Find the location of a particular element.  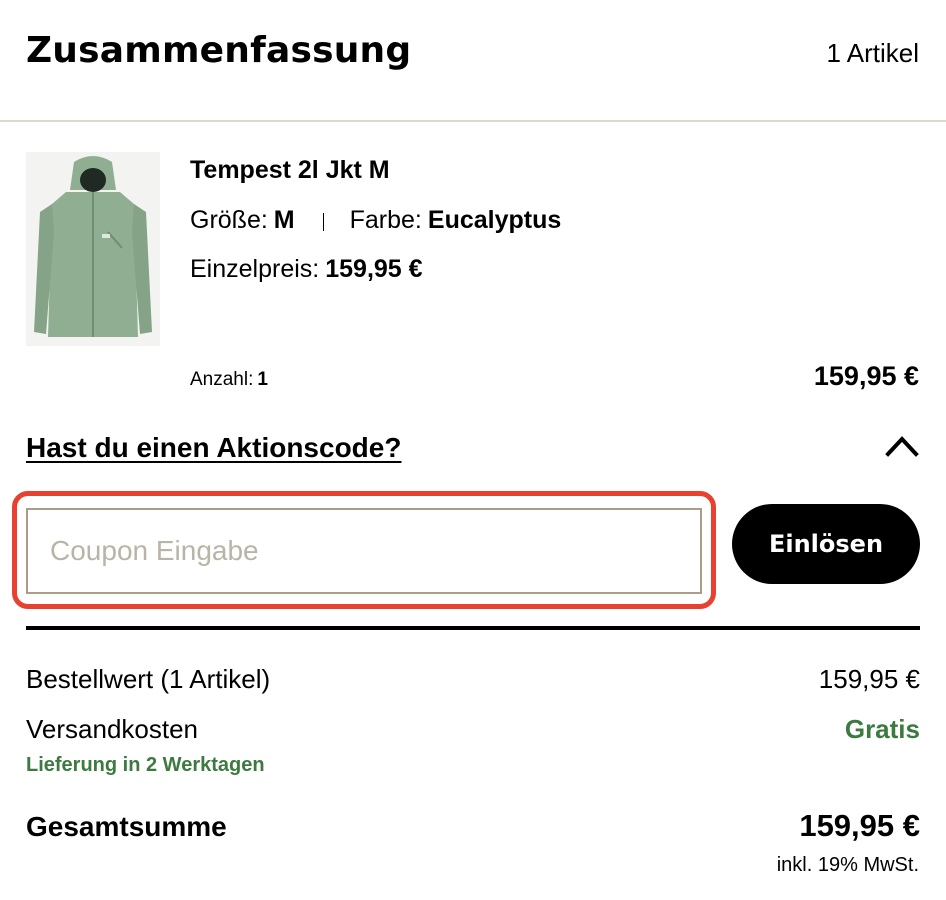

order-value-label: Bestellwert (1 Artikel) is located at coordinates (148, 679).